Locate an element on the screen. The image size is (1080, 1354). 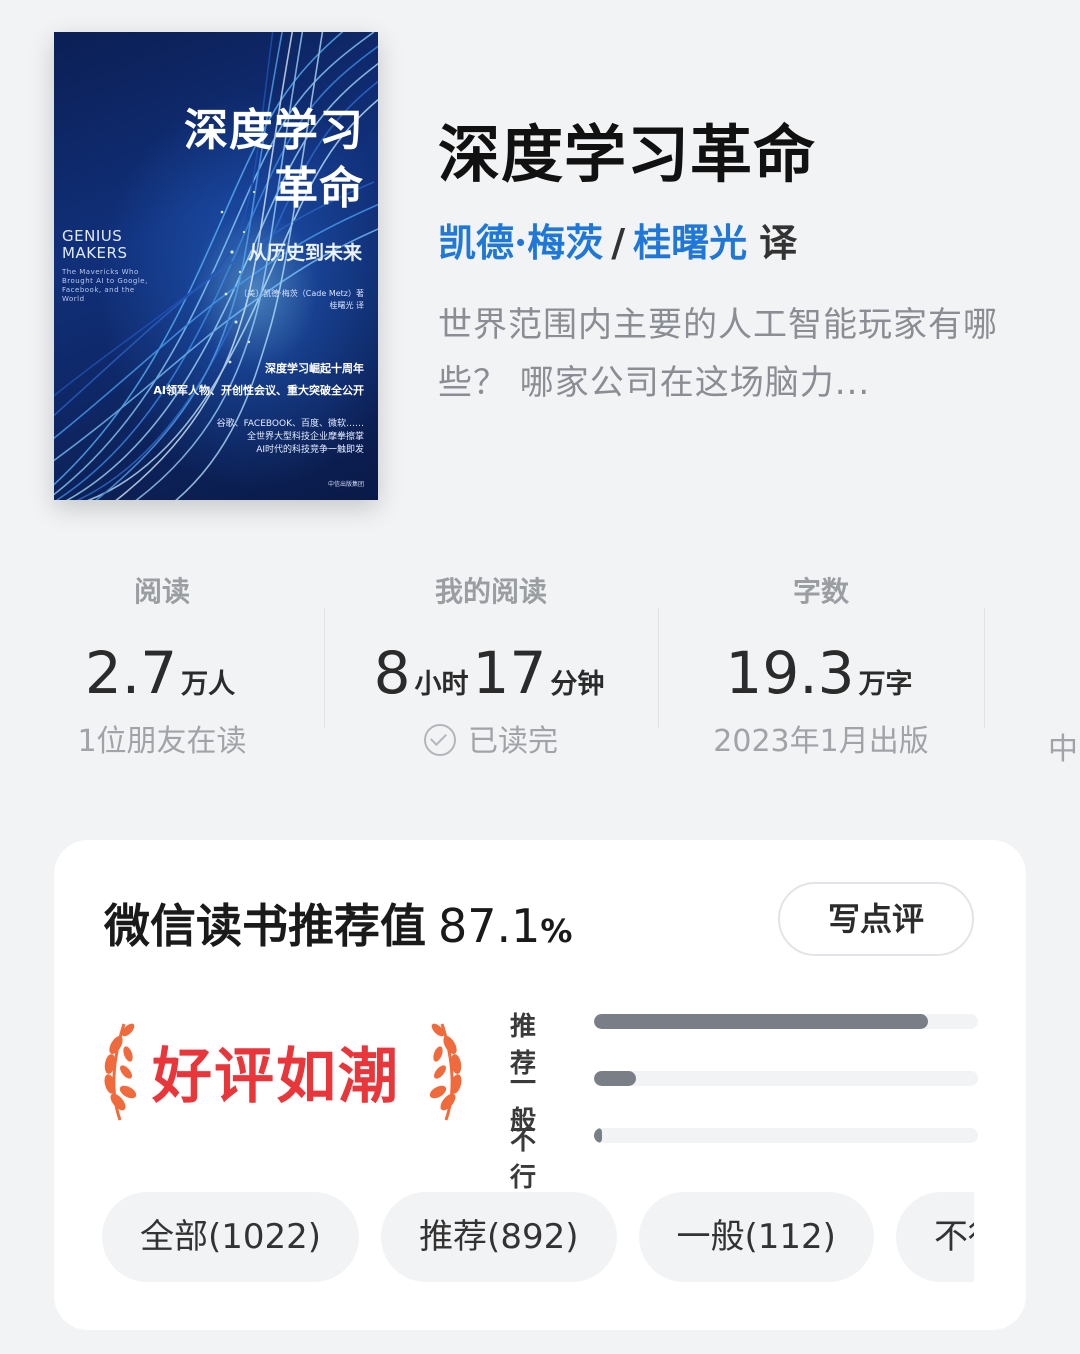
stat-value: 19.3 万字 is located at coordinates (819, 673).